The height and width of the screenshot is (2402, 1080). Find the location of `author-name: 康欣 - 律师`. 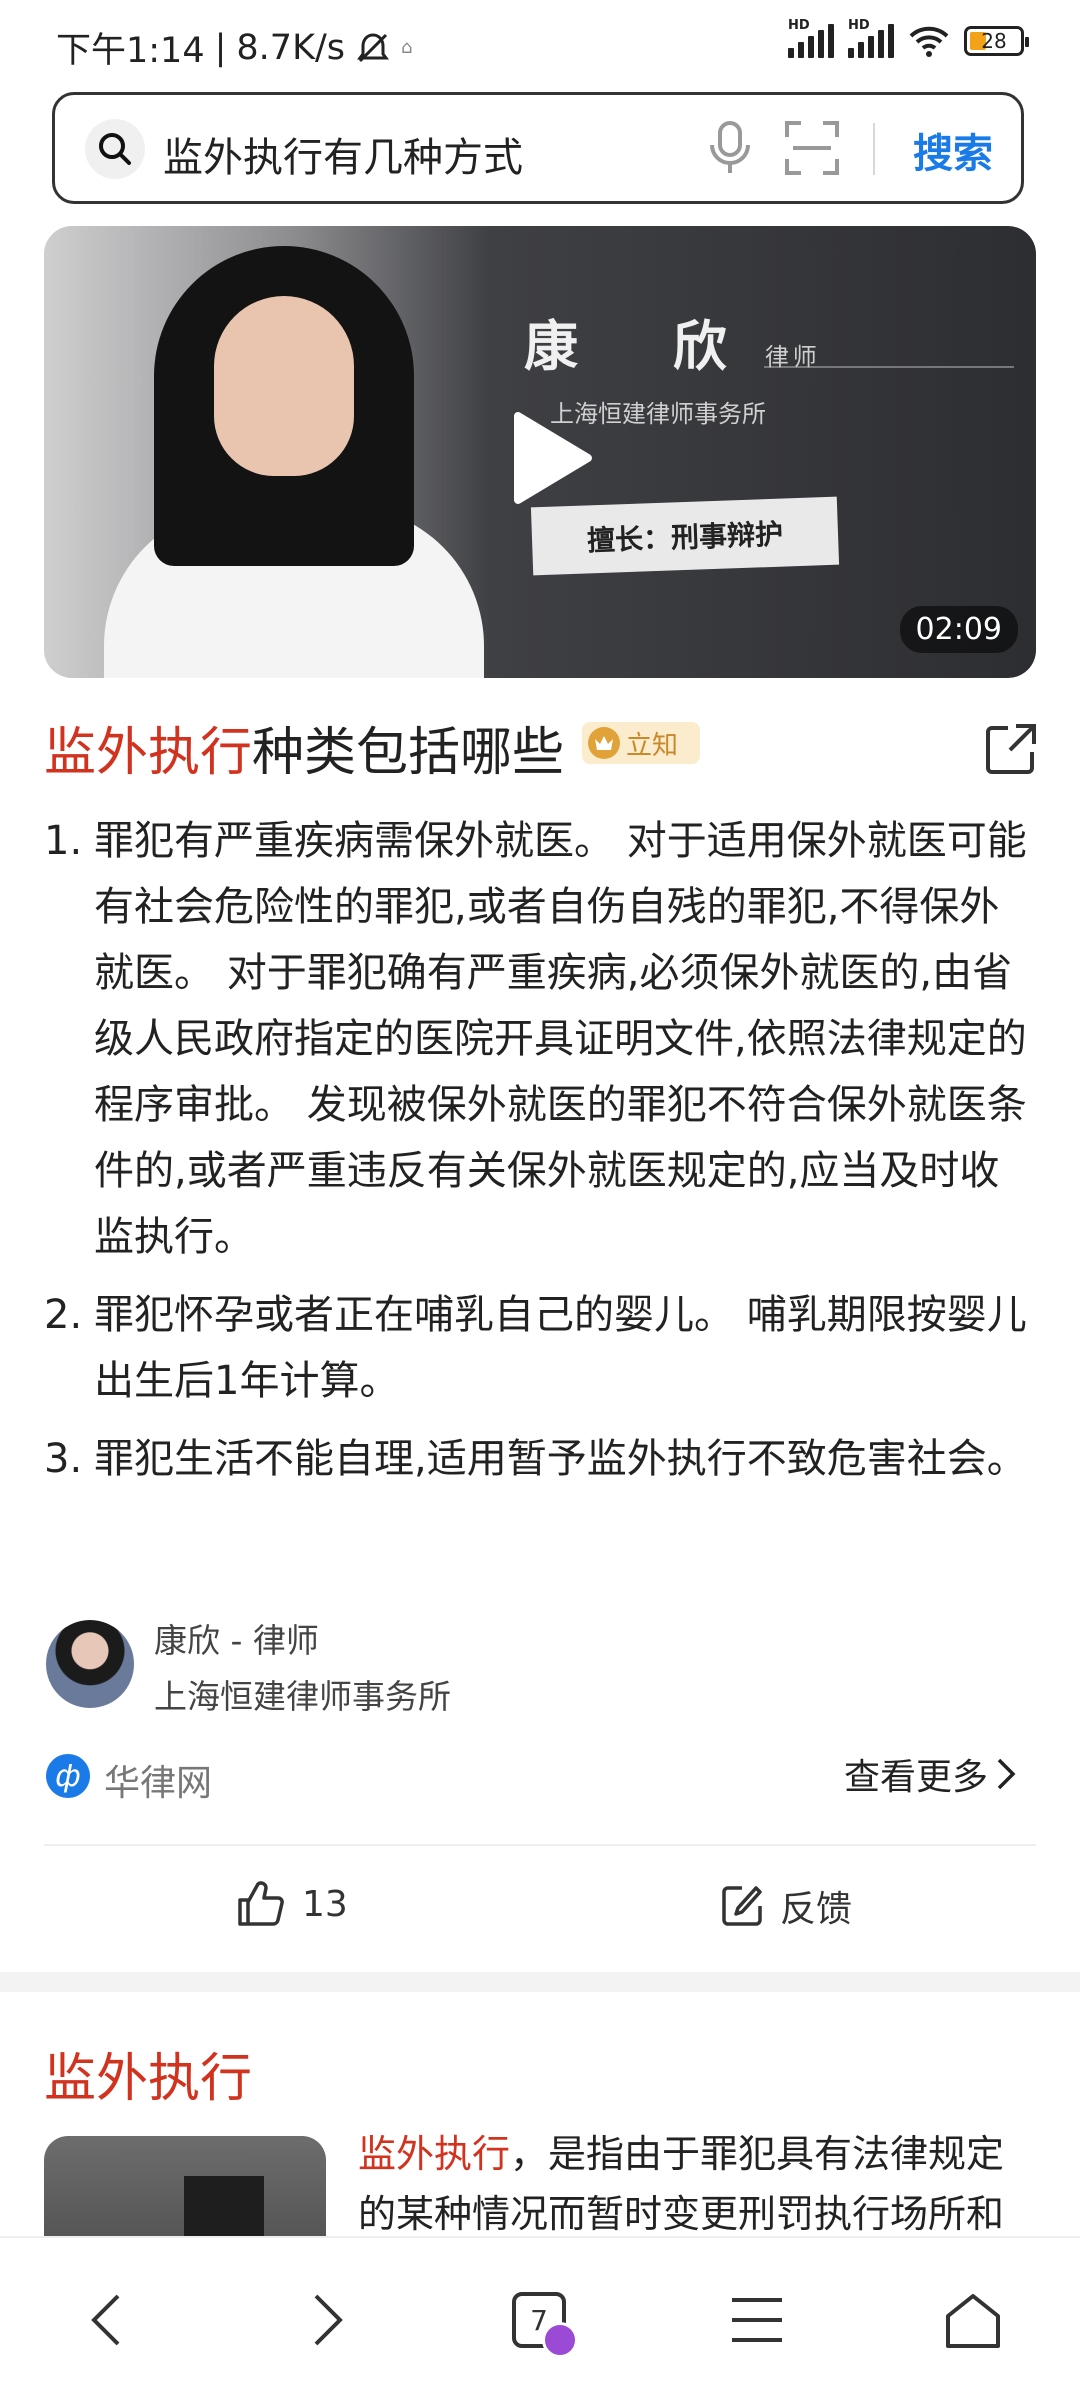

author-name: 康欣 - 律师 is located at coordinates (236, 1638).